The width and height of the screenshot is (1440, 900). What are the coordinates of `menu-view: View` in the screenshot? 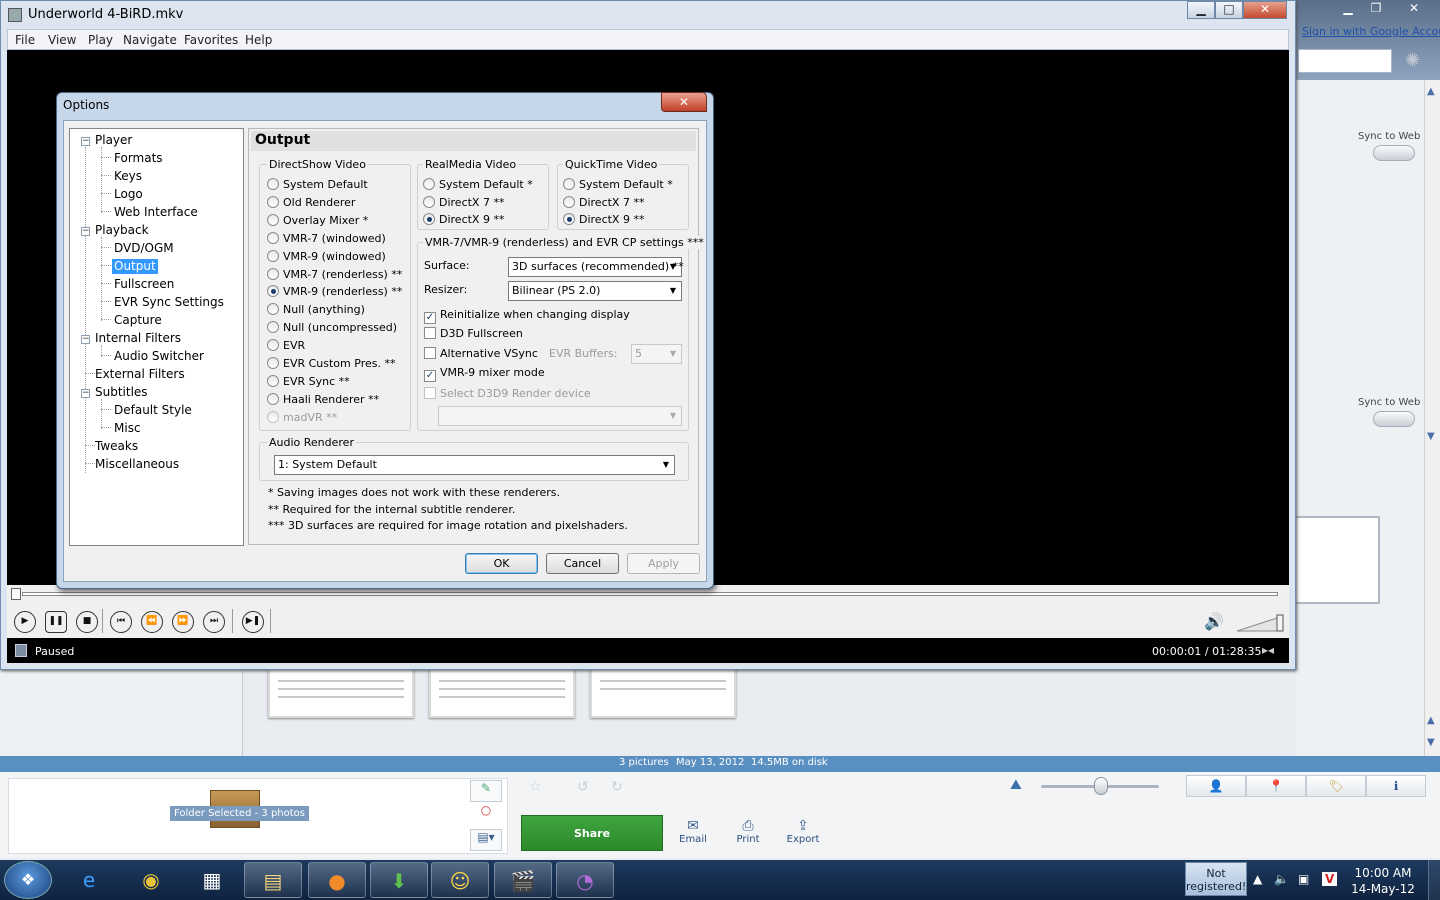 It's located at (62, 40).